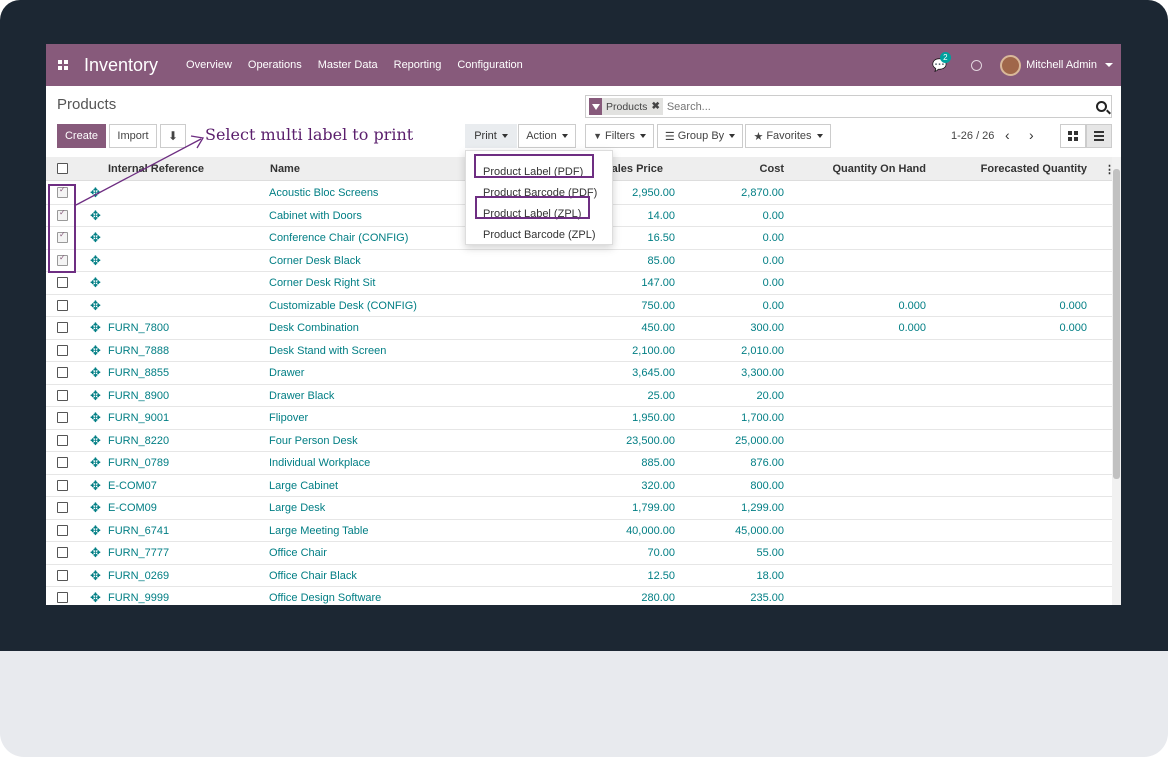 This screenshot has height=757, width=1168. I want to click on pager-next-icon: ›, so click(1031, 135).